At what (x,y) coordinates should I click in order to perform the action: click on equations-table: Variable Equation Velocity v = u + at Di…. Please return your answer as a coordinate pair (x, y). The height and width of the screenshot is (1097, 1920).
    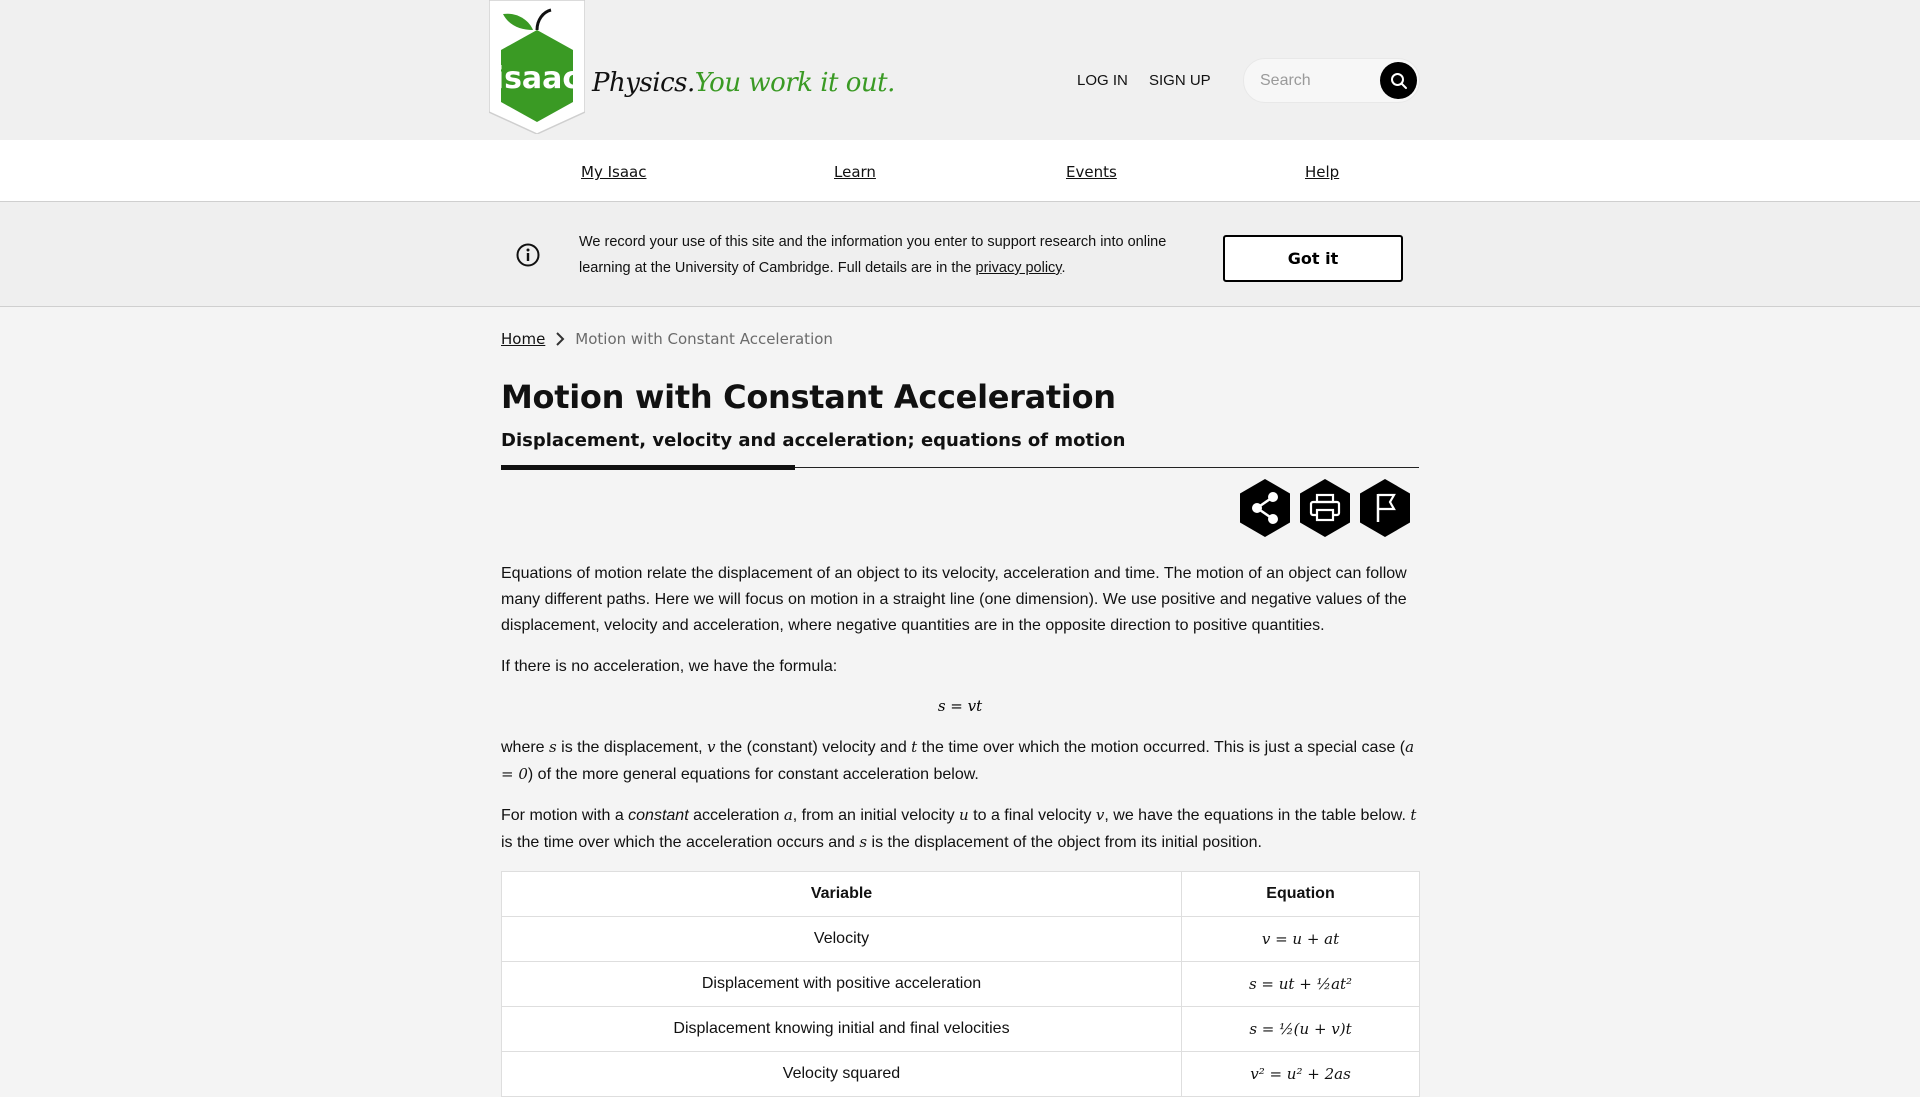
    Looking at the image, I should click on (960, 984).